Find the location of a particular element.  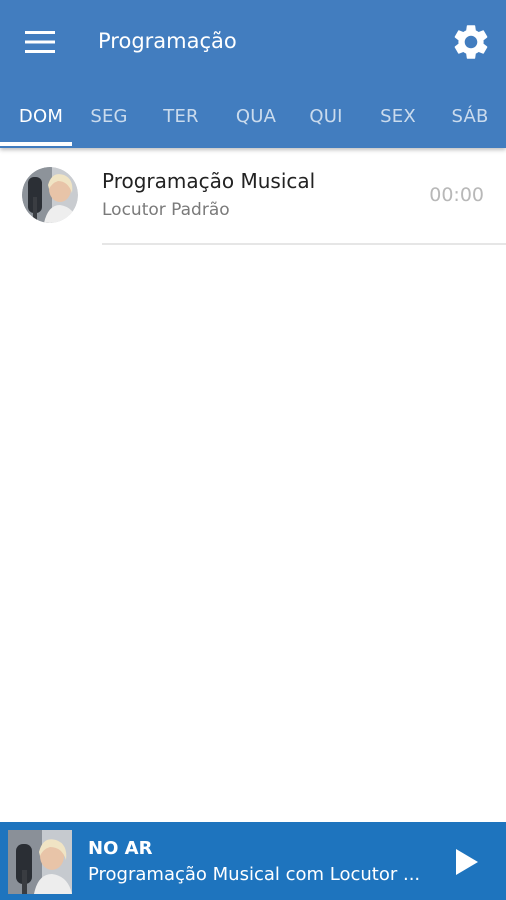

host-avatar is located at coordinates (50, 195).